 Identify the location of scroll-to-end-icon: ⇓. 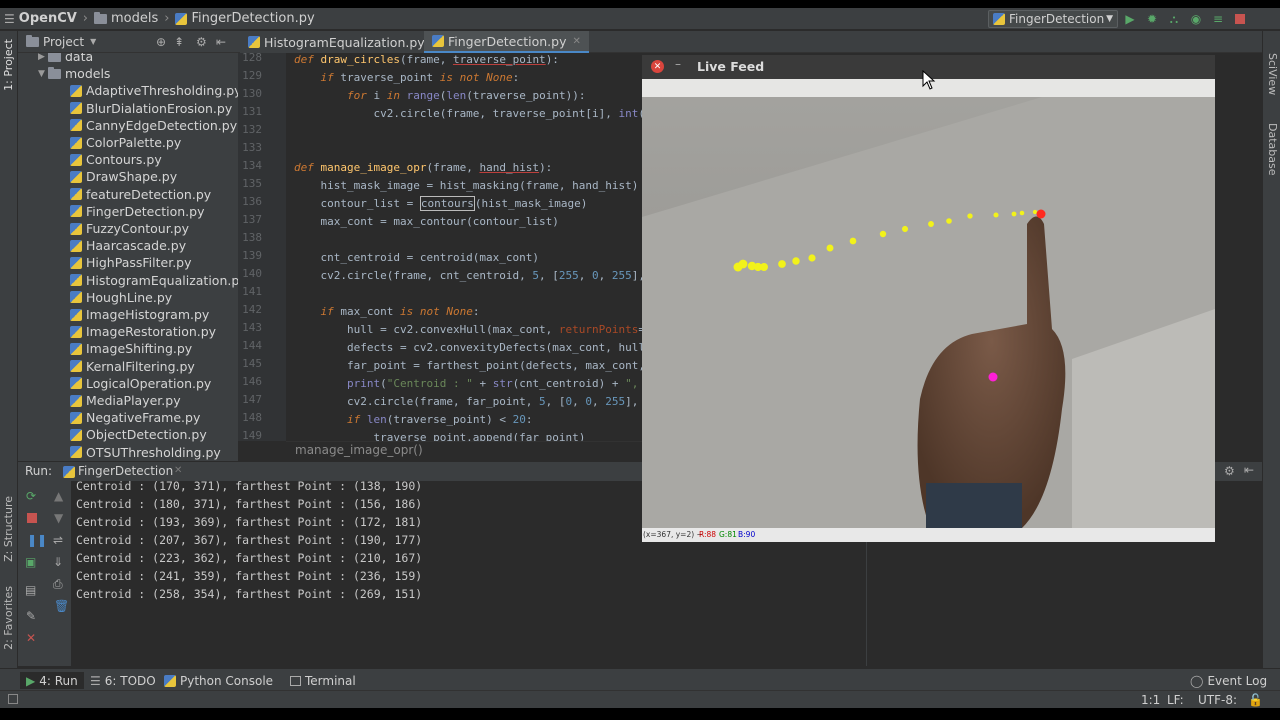
(58, 562).